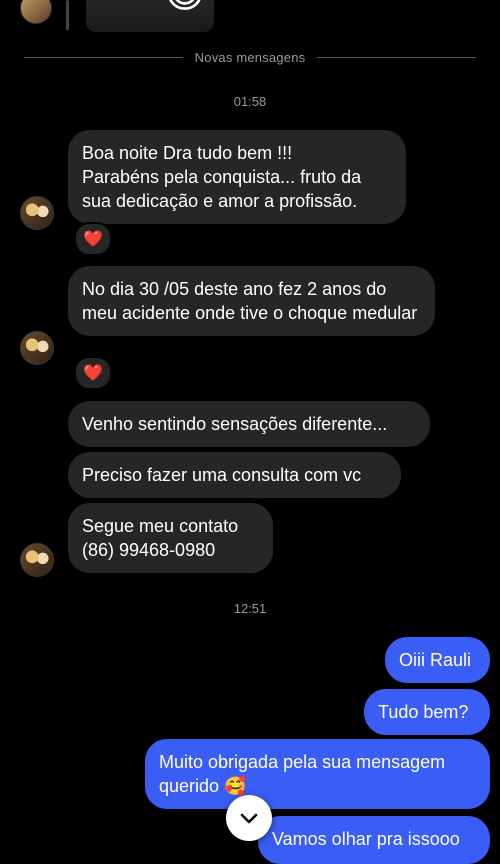 This screenshot has height=864, width=500. I want to click on timestamp: 12:51, so click(250, 608).